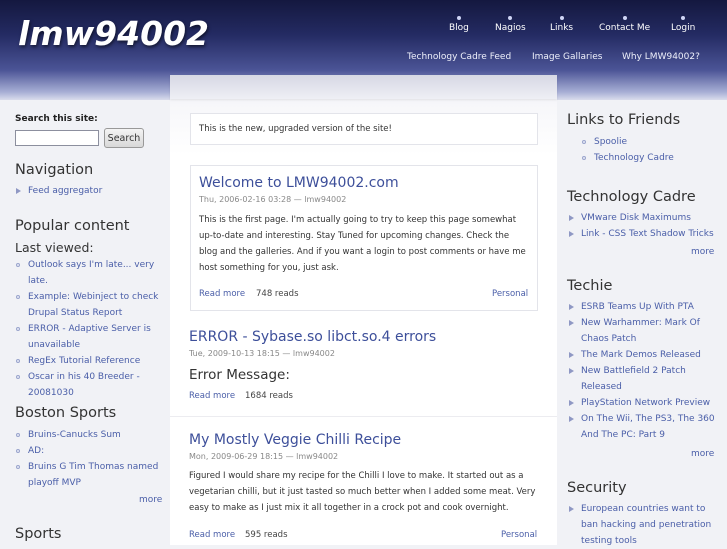 The height and width of the screenshot is (549, 727). Describe the element at coordinates (264, 456) in the screenshot. I see `post-meta: Mon, 2009-06-29 18:15 — lmw94002` at that location.